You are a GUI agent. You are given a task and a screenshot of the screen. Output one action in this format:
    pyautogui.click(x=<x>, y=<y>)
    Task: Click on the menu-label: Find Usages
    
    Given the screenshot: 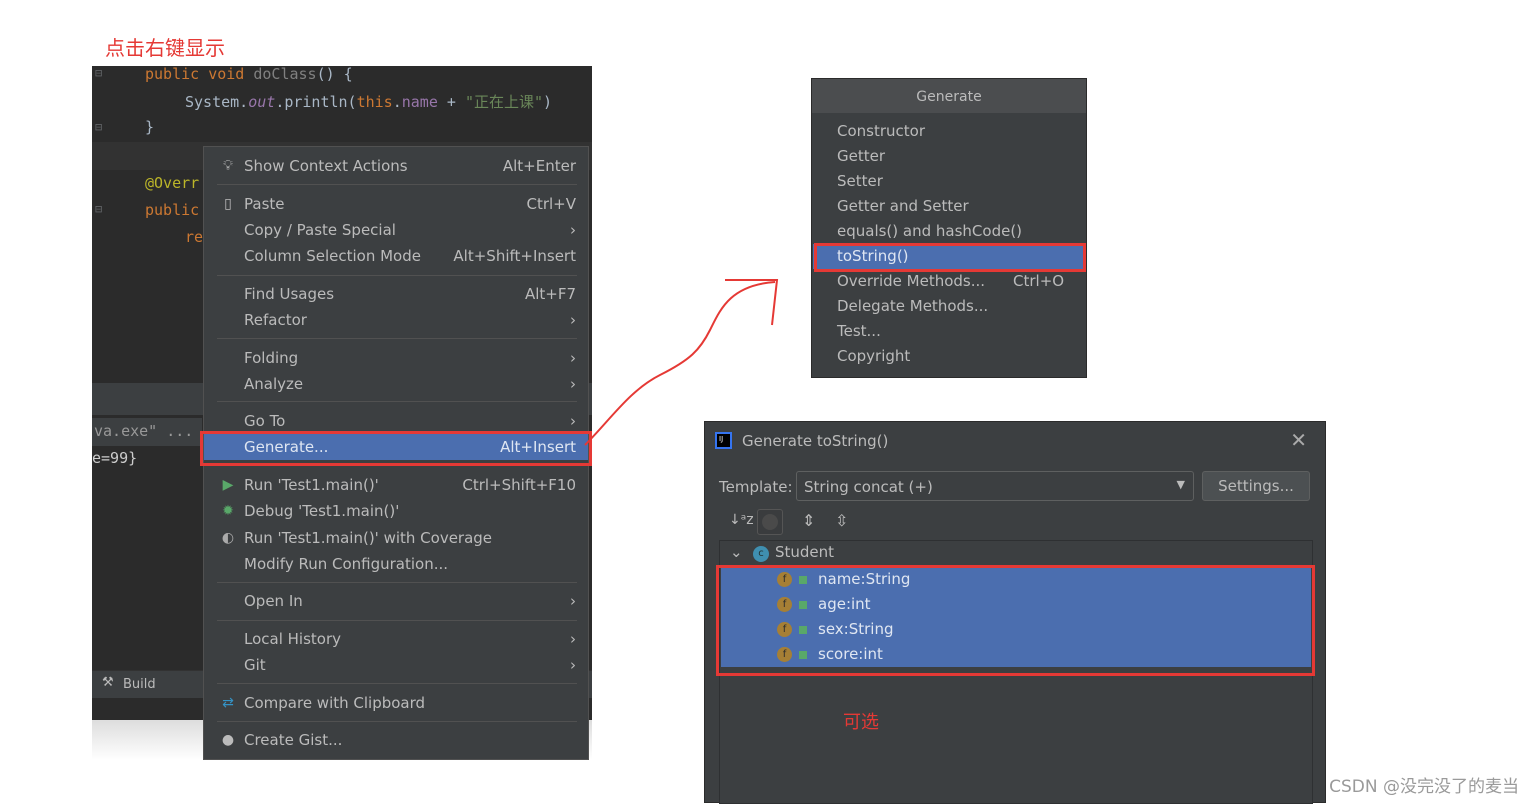 What is the action you would take?
    pyautogui.click(x=289, y=294)
    